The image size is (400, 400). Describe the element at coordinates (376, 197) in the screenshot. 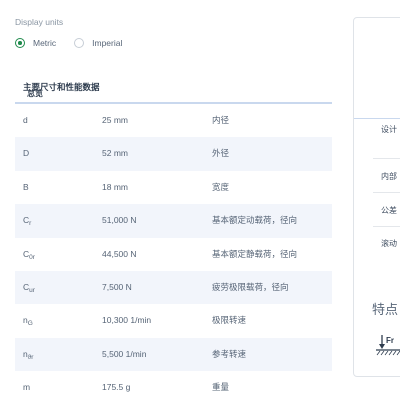

I see `overview-panel` at that location.